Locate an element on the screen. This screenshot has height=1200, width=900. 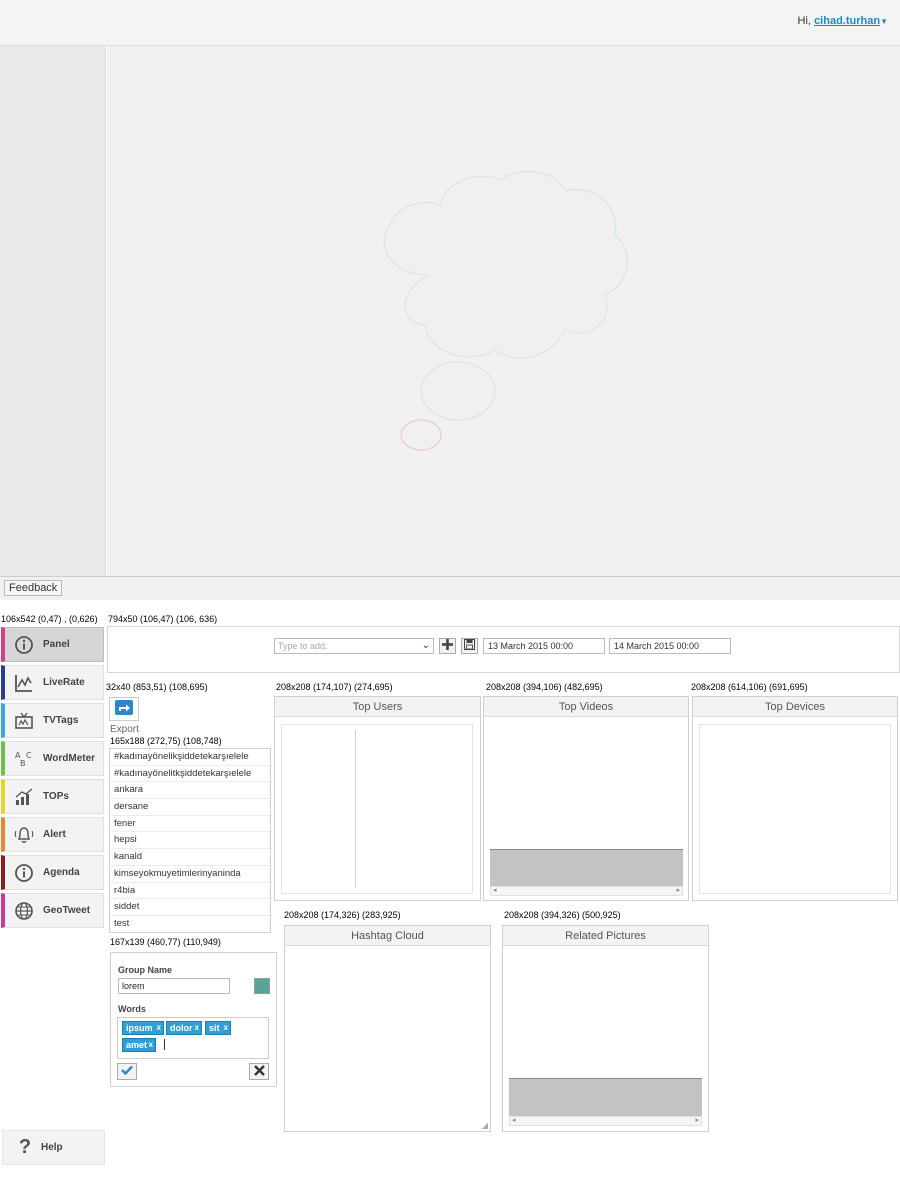
word-tag: ipsum x is located at coordinates (143, 1028).